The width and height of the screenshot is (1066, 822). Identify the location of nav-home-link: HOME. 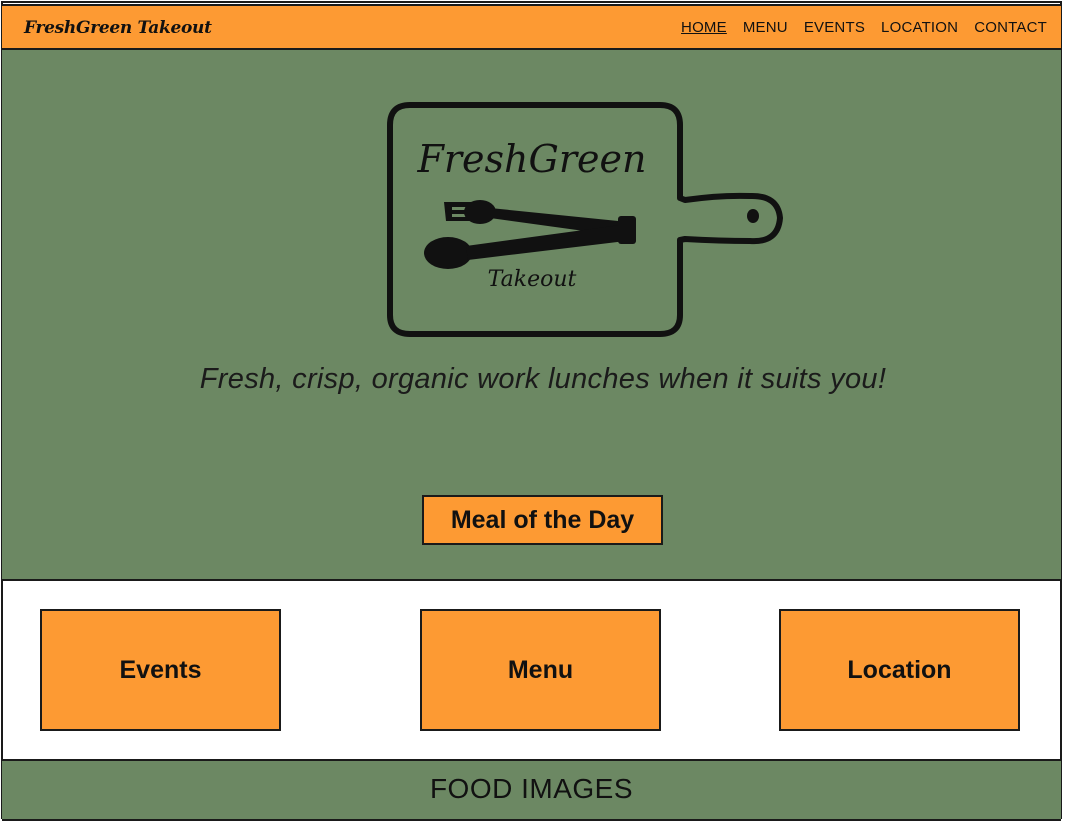
(704, 27).